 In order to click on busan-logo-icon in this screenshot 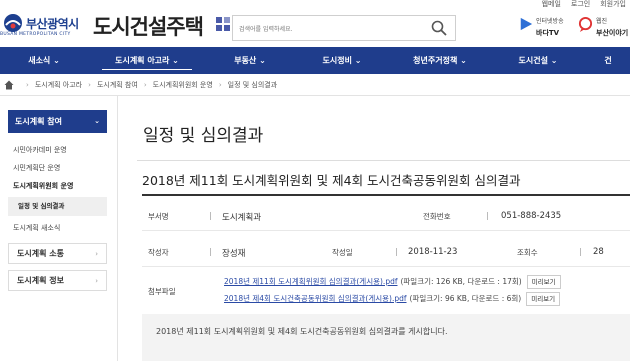, I will do `click(13, 23)`.